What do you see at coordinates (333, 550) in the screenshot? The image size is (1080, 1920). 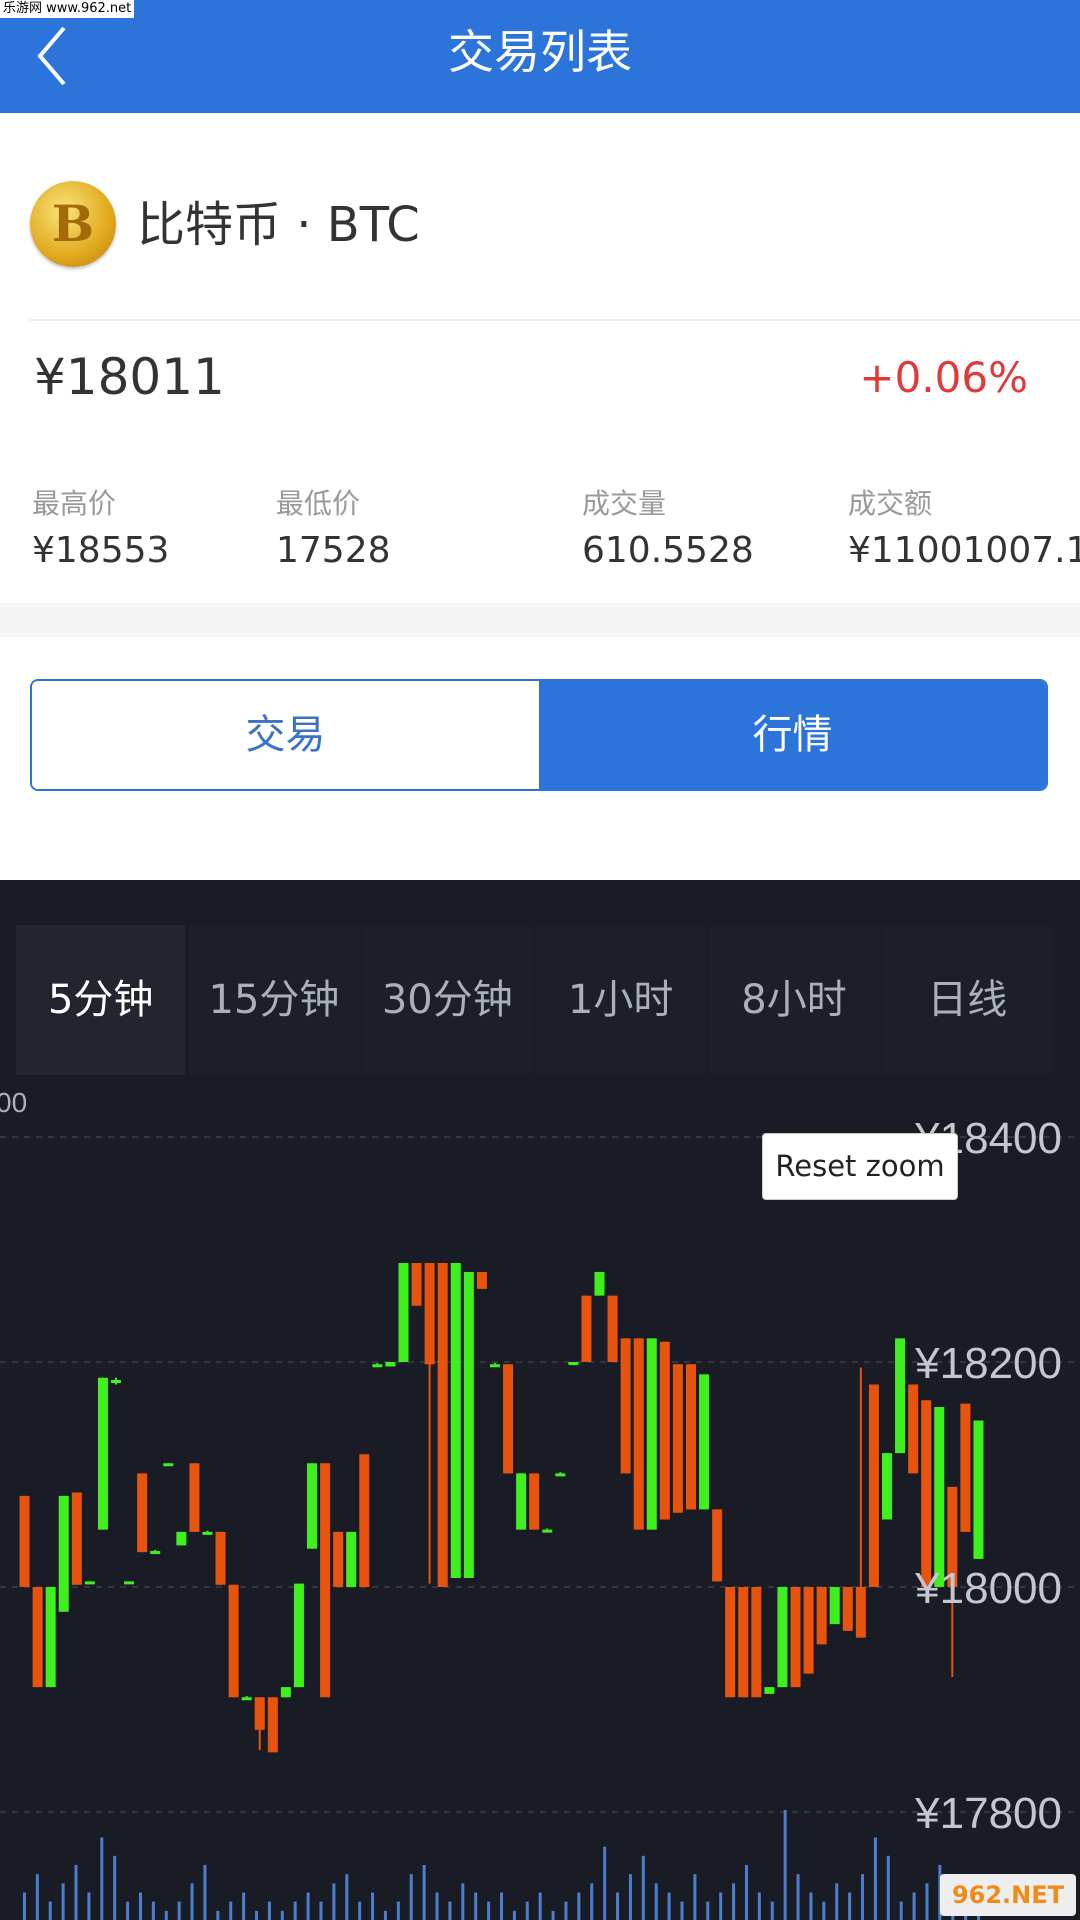 I see `stat-low-value: 17528` at bounding box center [333, 550].